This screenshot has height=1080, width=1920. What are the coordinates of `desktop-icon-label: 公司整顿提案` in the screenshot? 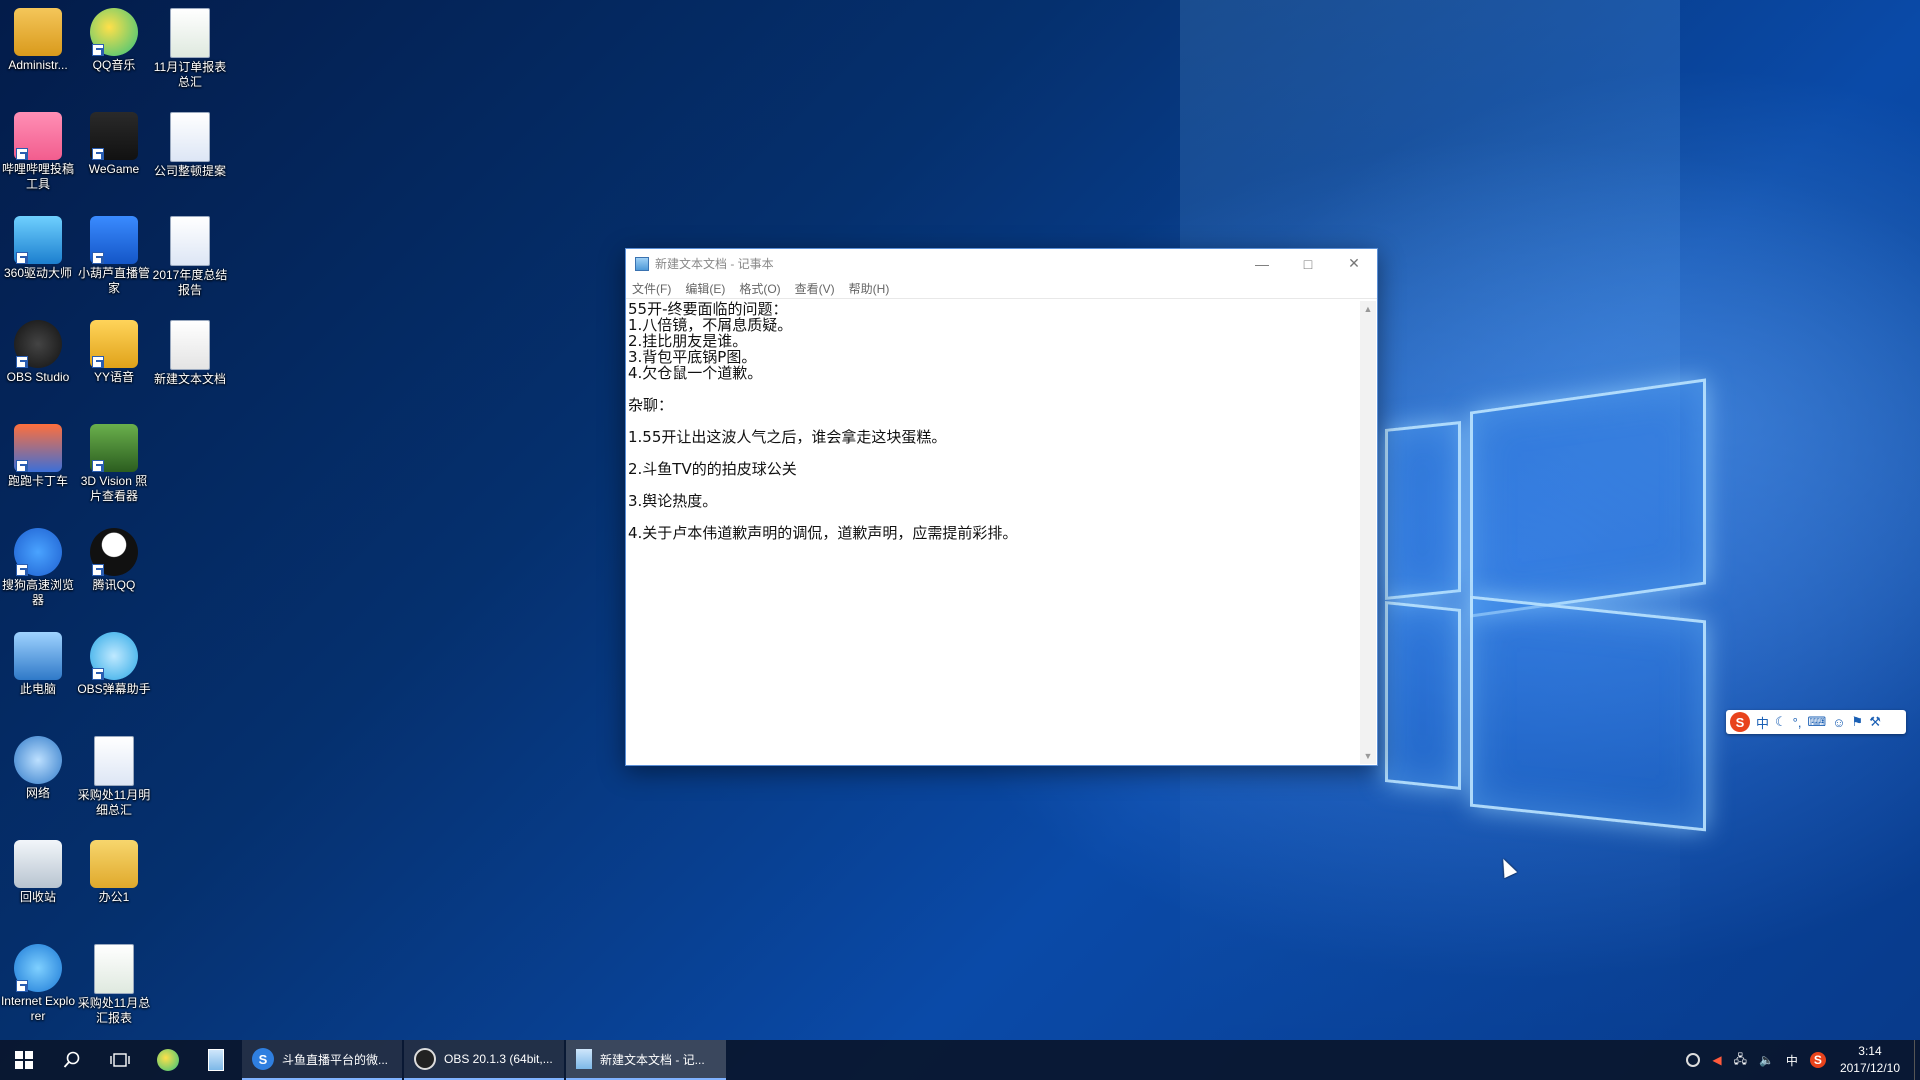 It's located at (189, 171).